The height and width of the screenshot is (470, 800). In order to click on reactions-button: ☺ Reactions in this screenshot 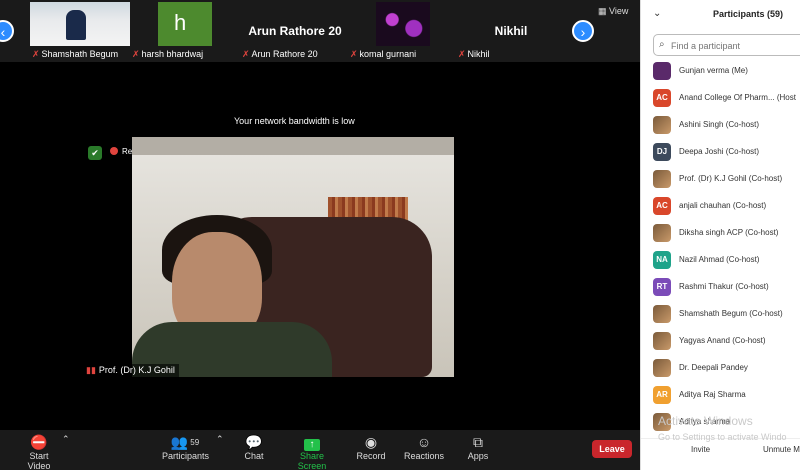, I will do `click(424, 447)`.